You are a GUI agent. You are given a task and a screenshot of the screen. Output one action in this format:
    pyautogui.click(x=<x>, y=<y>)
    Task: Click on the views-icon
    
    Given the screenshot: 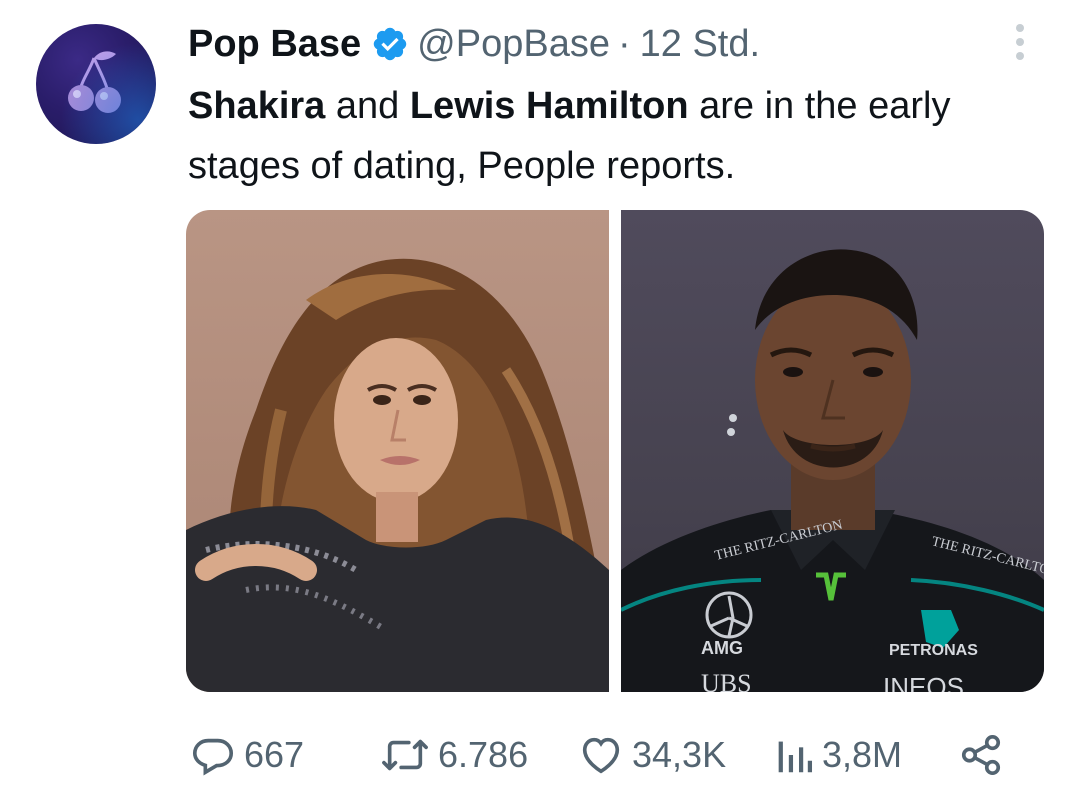 What is the action you would take?
    pyautogui.click(x=795, y=757)
    